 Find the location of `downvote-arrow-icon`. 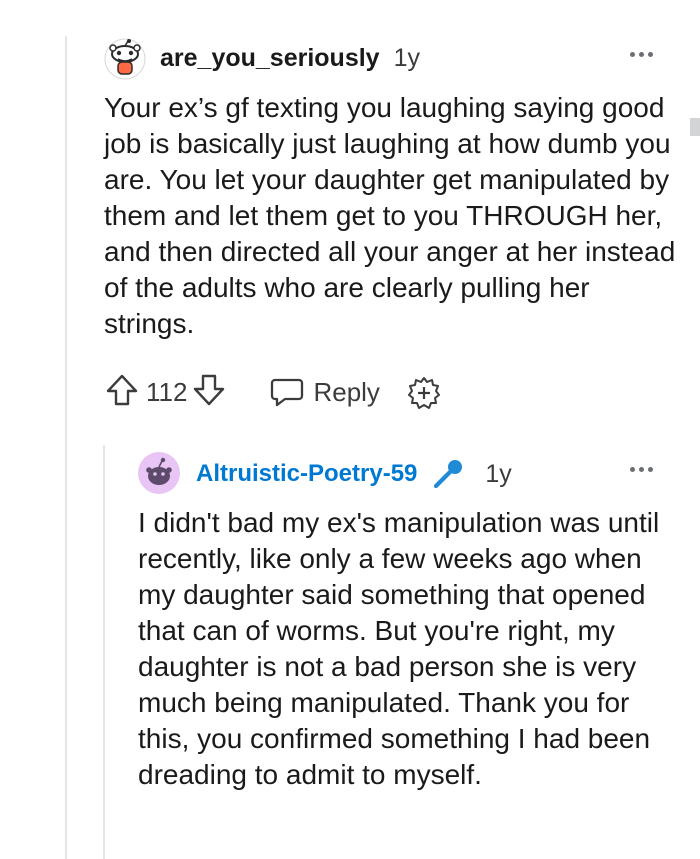

downvote-arrow-icon is located at coordinates (209, 392).